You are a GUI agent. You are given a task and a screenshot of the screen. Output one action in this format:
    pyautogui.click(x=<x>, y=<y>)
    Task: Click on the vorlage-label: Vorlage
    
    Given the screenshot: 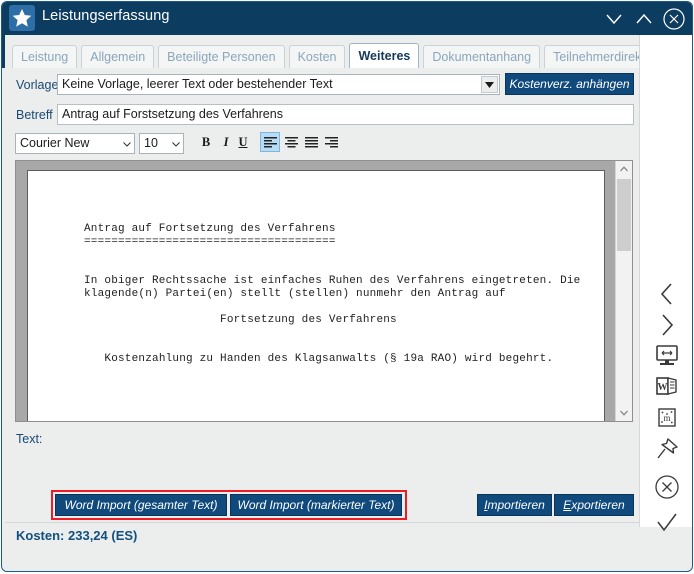 What is the action you would take?
    pyautogui.click(x=37, y=85)
    